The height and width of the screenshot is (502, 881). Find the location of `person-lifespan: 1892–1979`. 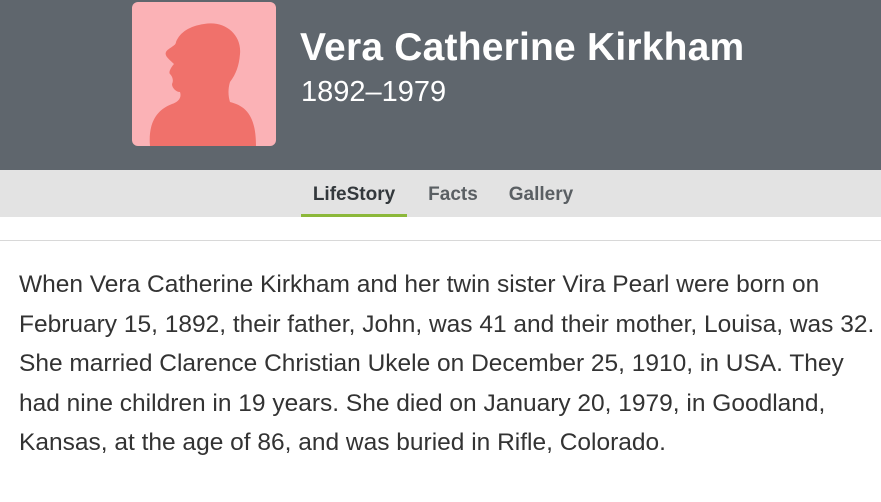

person-lifespan: 1892–1979 is located at coordinates (374, 92).